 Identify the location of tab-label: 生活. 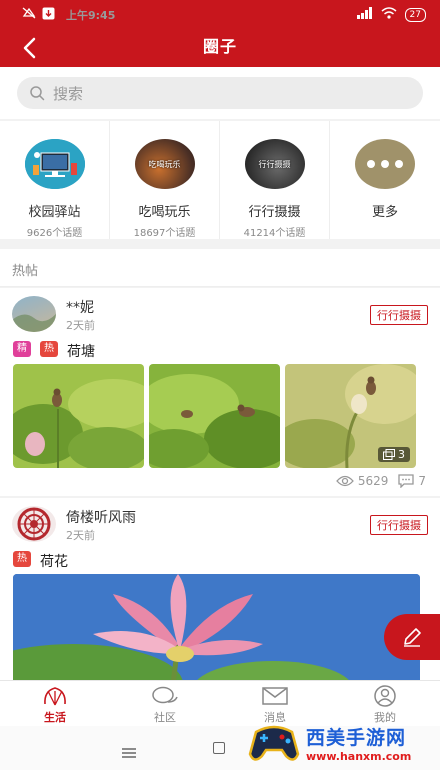
(55, 717).